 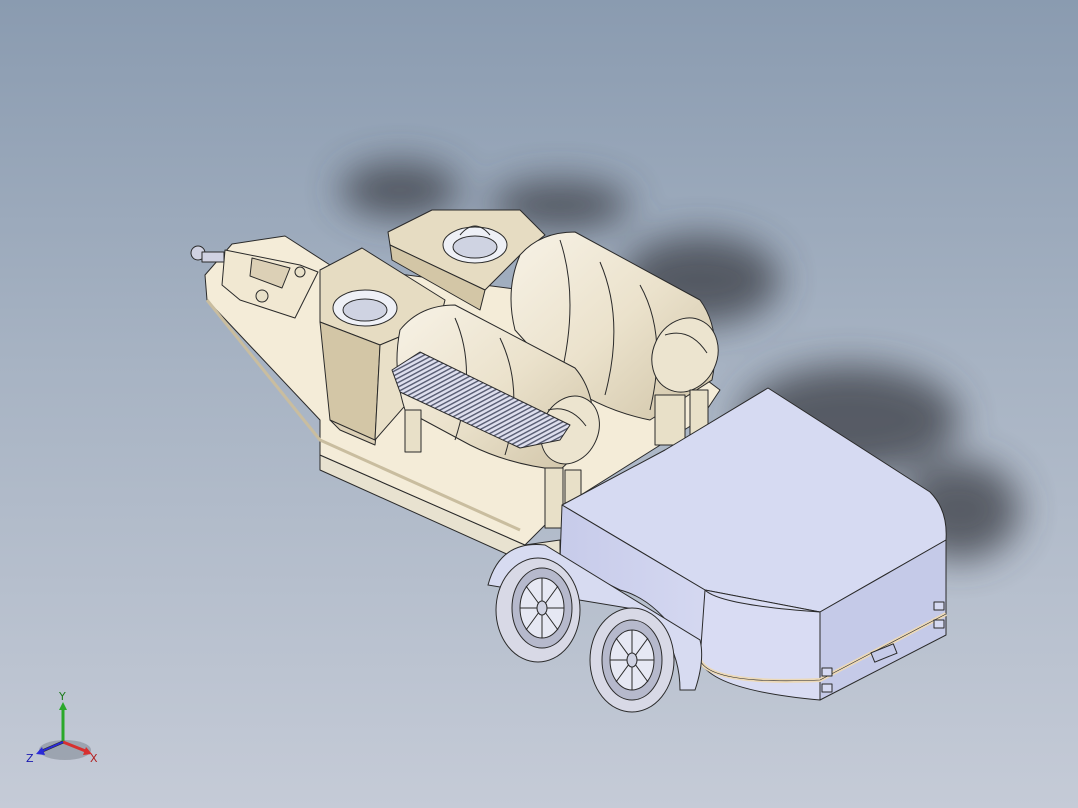 I want to click on view-triad: Y X Z, so click(x=65, y=730).